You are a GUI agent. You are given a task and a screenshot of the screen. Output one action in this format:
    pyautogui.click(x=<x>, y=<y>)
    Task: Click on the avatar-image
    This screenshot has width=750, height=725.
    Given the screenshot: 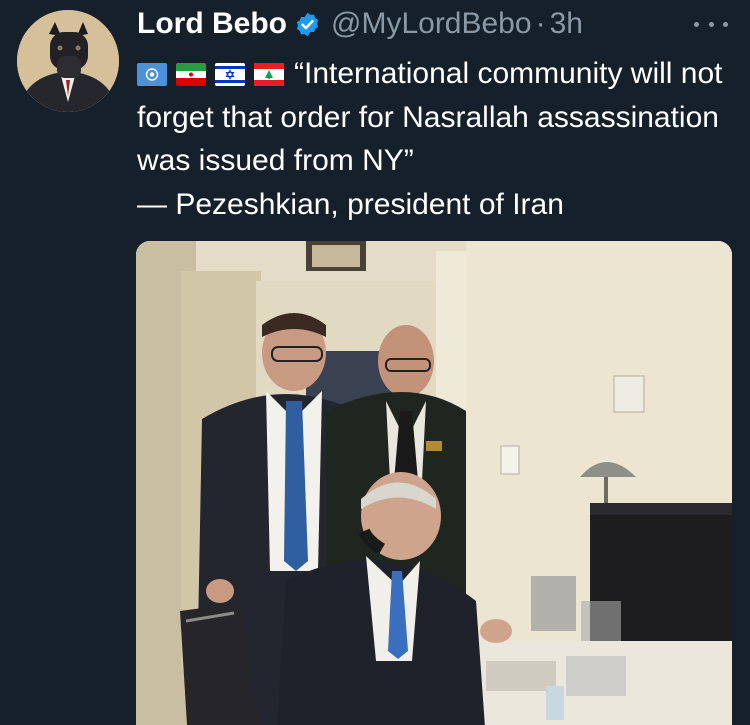 What is the action you would take?
    pyautogui.click(x=68, y=61)
    